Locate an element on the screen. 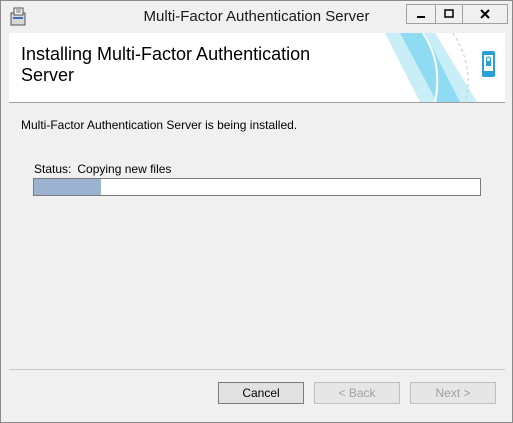  minimize-button is located at coordinates (421, 14).